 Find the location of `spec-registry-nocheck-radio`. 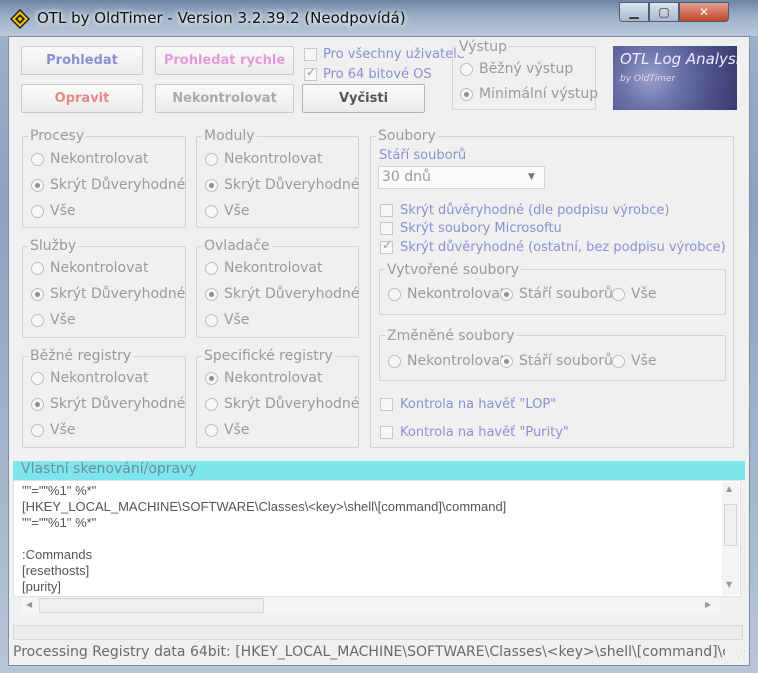

spec-registry-nocheck-radio is located at coordinates (211, 378).